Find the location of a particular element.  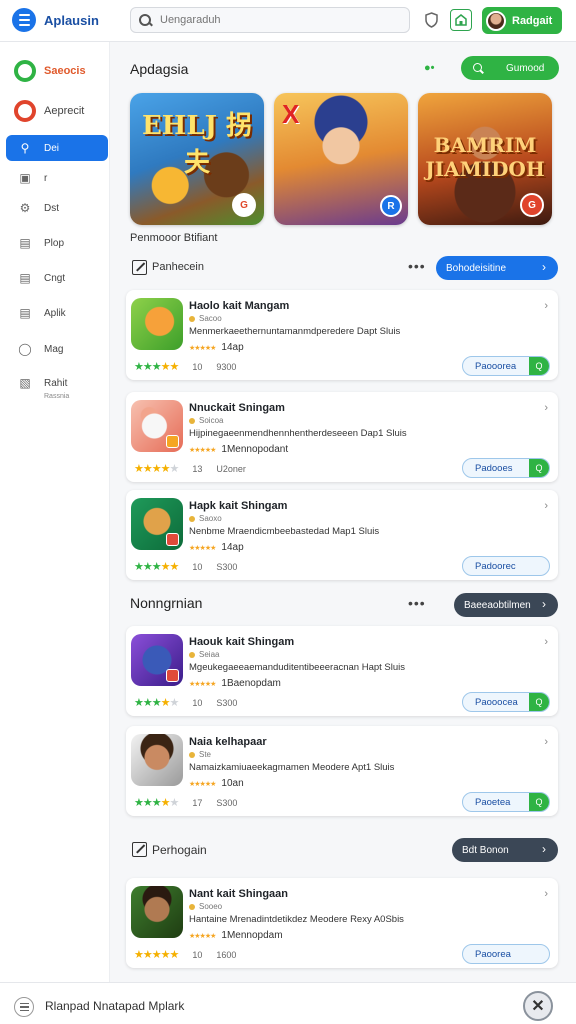

sidebar-item-label: r is located at coordinates (46, 178).